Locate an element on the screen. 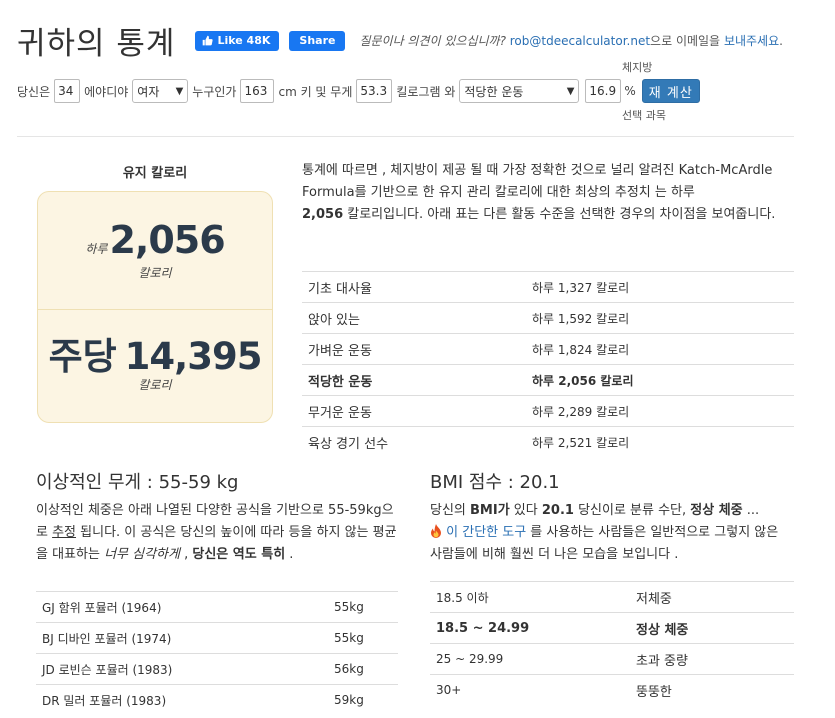 The height and width of the screenshot is (718, 835). table-row: DR 밀러 포뮬러 (1983) 59kg is located at coordinates (217, 700).